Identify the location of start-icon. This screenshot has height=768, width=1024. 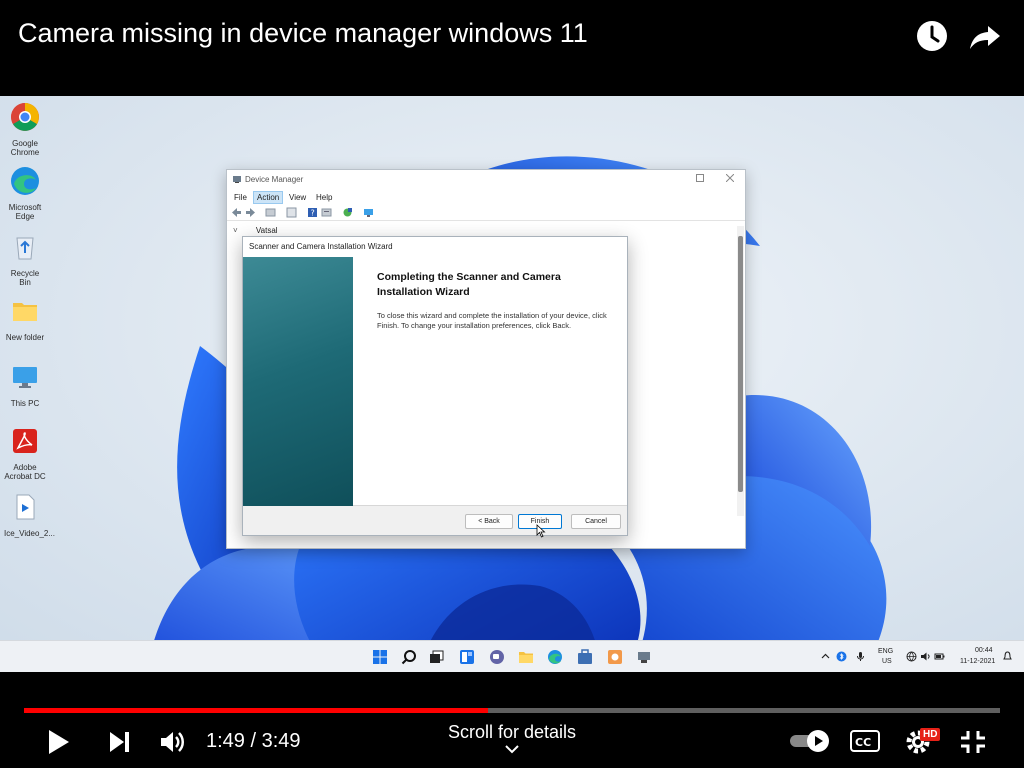
(380, 657).